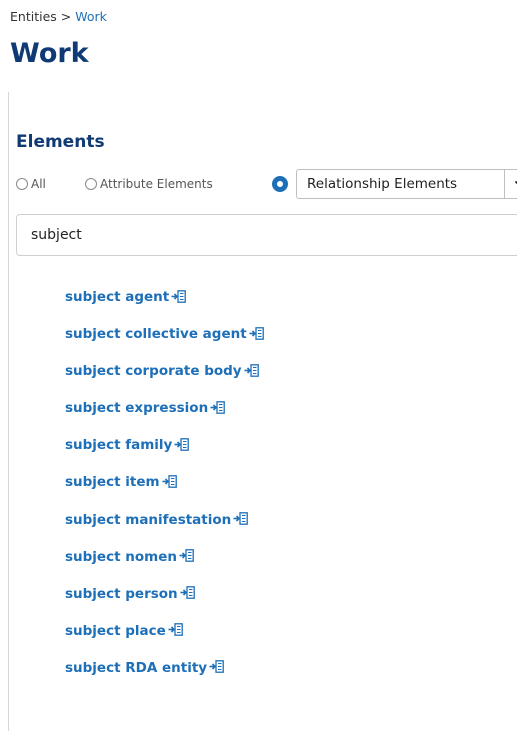 This screenshot has width=517, height=731. What do you see at coordinates (156, 334) in the screenshot?
I see `result-link: subject collective agent` at bounding box center [156, 334].